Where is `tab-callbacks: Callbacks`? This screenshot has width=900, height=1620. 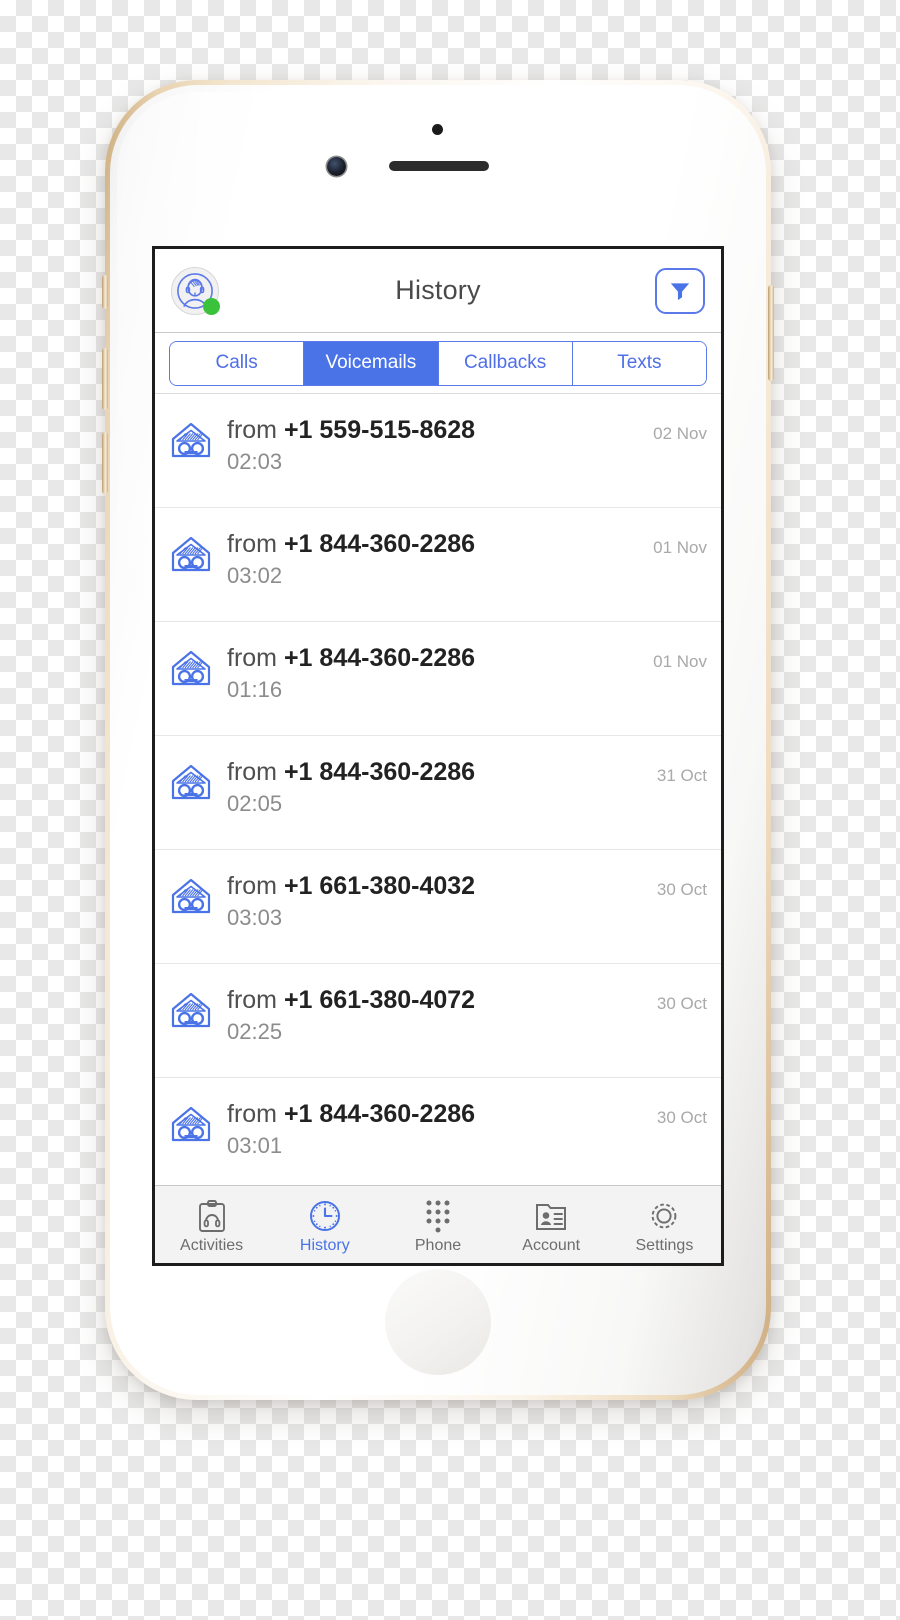
tab-callbacks: Callbacks is located at coordinates (505, 363).